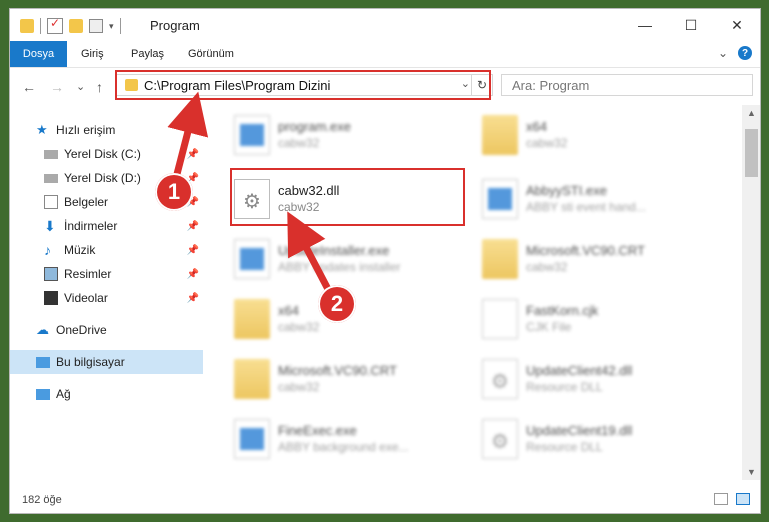 Image resolution: width=769 pixels, height=522 pixels. What do you see at coordinates (579, 430) in the screenshot?
I see `file-name: UpdateClient19.dll` at bounding box center [579, 430].